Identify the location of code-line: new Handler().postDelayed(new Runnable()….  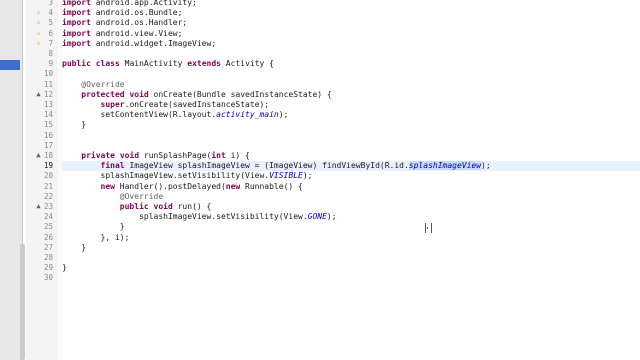
(351, 187).